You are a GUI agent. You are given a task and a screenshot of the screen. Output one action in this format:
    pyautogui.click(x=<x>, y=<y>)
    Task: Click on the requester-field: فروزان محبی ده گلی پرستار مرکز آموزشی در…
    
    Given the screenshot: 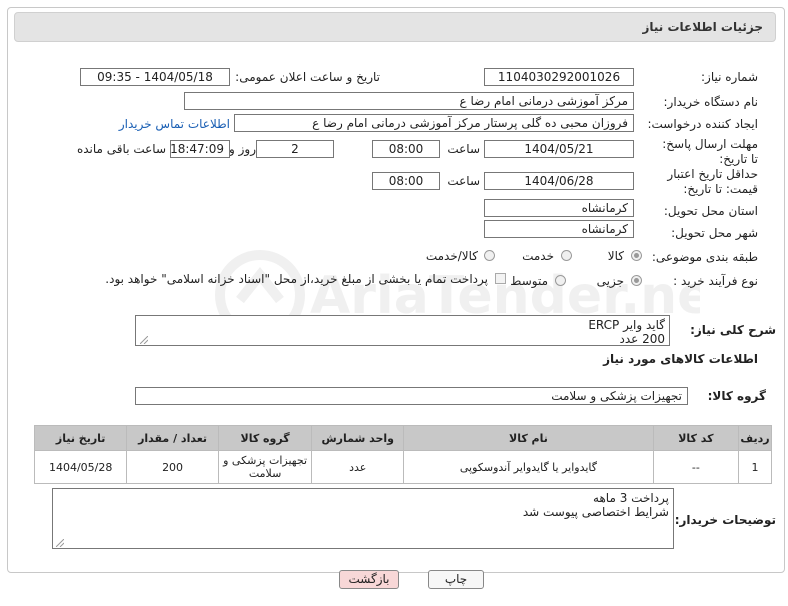 What is the action you would take?
    pyautogui.click(x=434, y=123)
    